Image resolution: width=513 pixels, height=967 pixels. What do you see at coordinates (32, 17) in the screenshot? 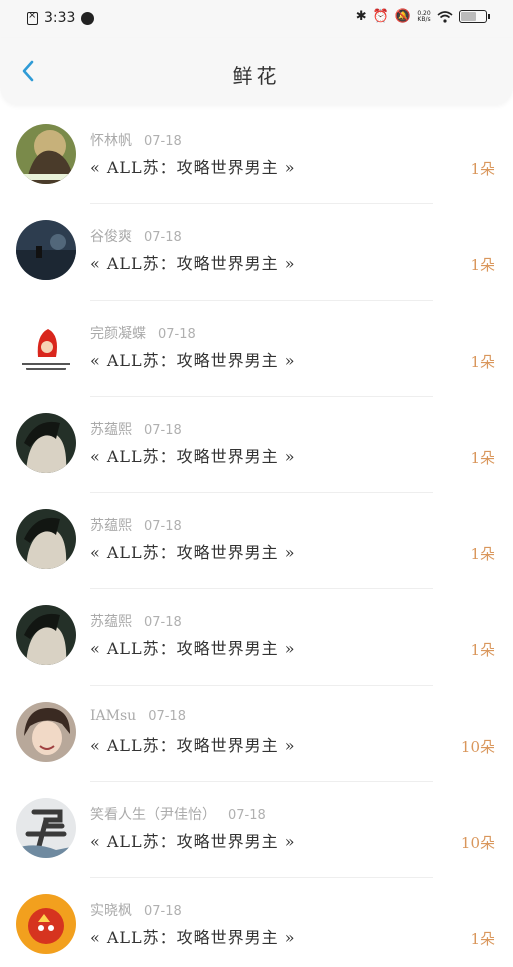
I see `notification-blocked-icon` at bounding box center [32, 17].